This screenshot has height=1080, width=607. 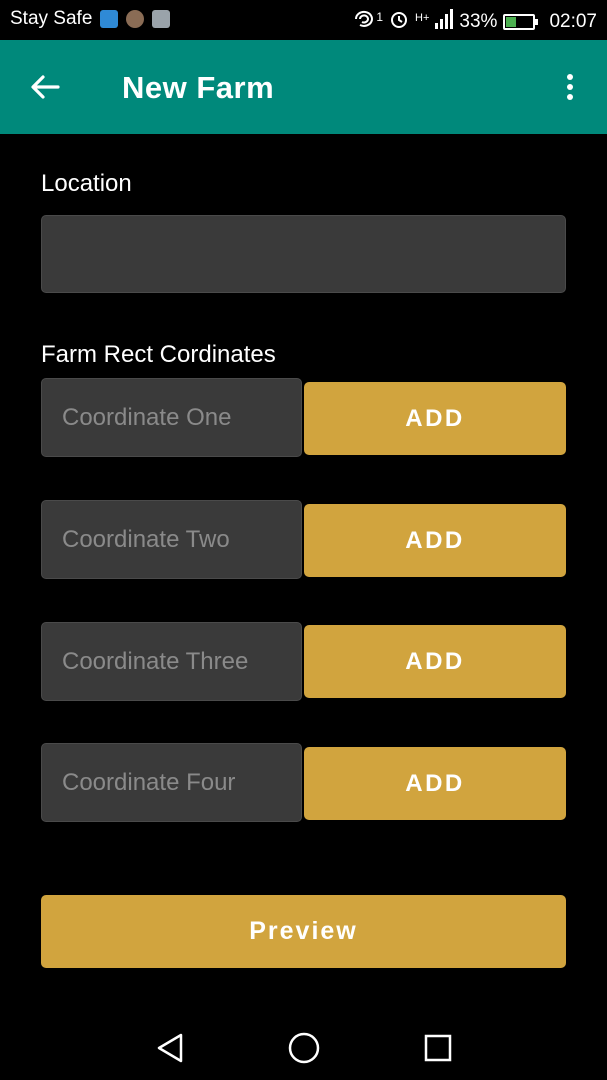 I want to click on page-title: New Farm, so click(x=198, y=87).